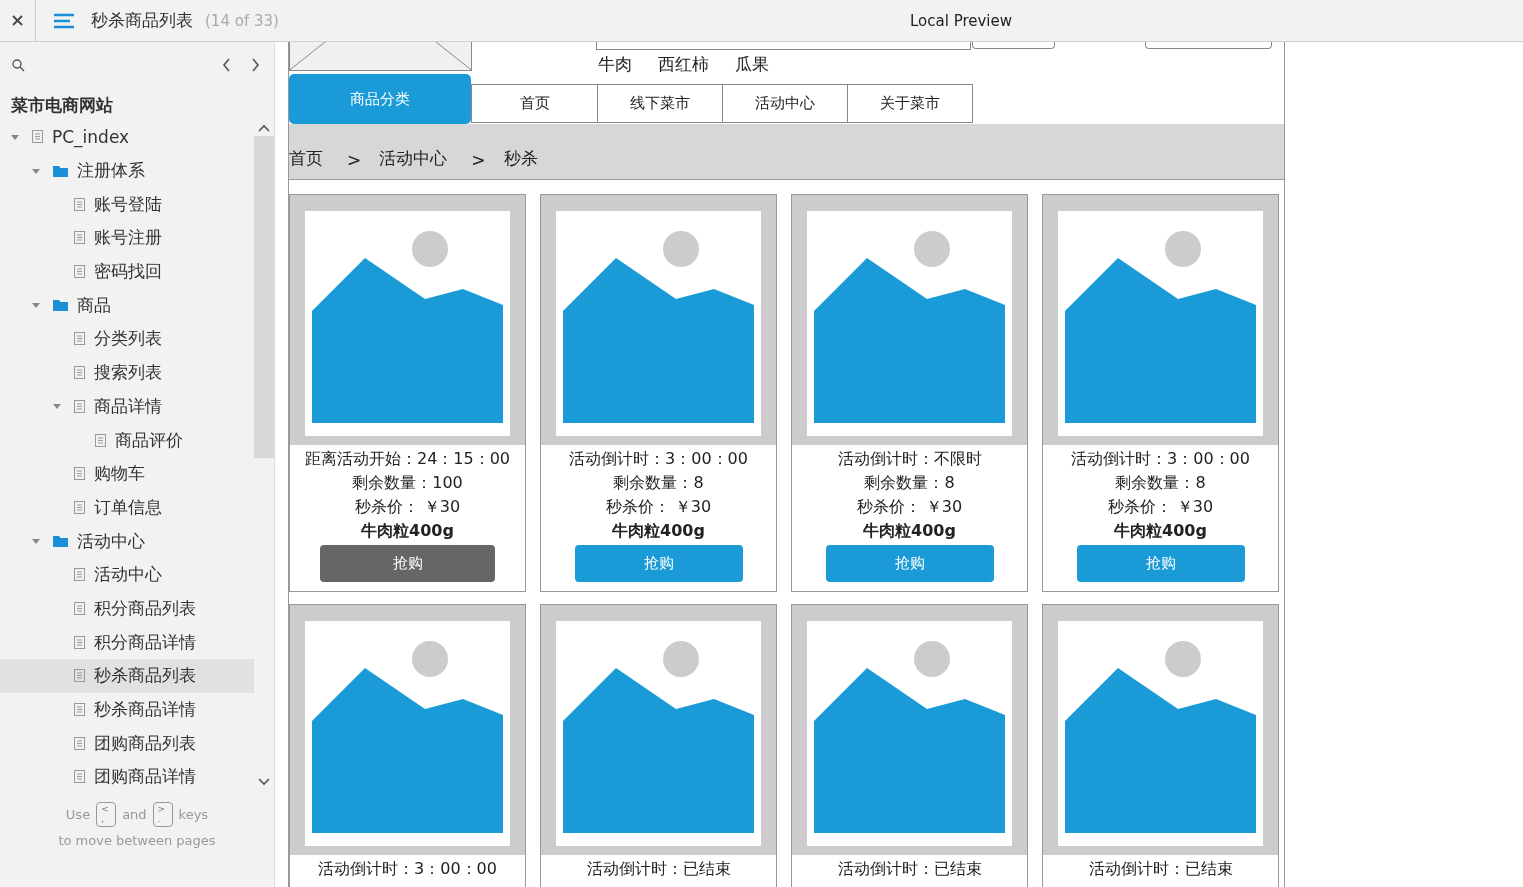 Image resolution: width=1523 pixels, height=887 pixels. Describe the element at coordinates (127, 440) in the screenshot. I see `tree-item: 商品评价` at that location.